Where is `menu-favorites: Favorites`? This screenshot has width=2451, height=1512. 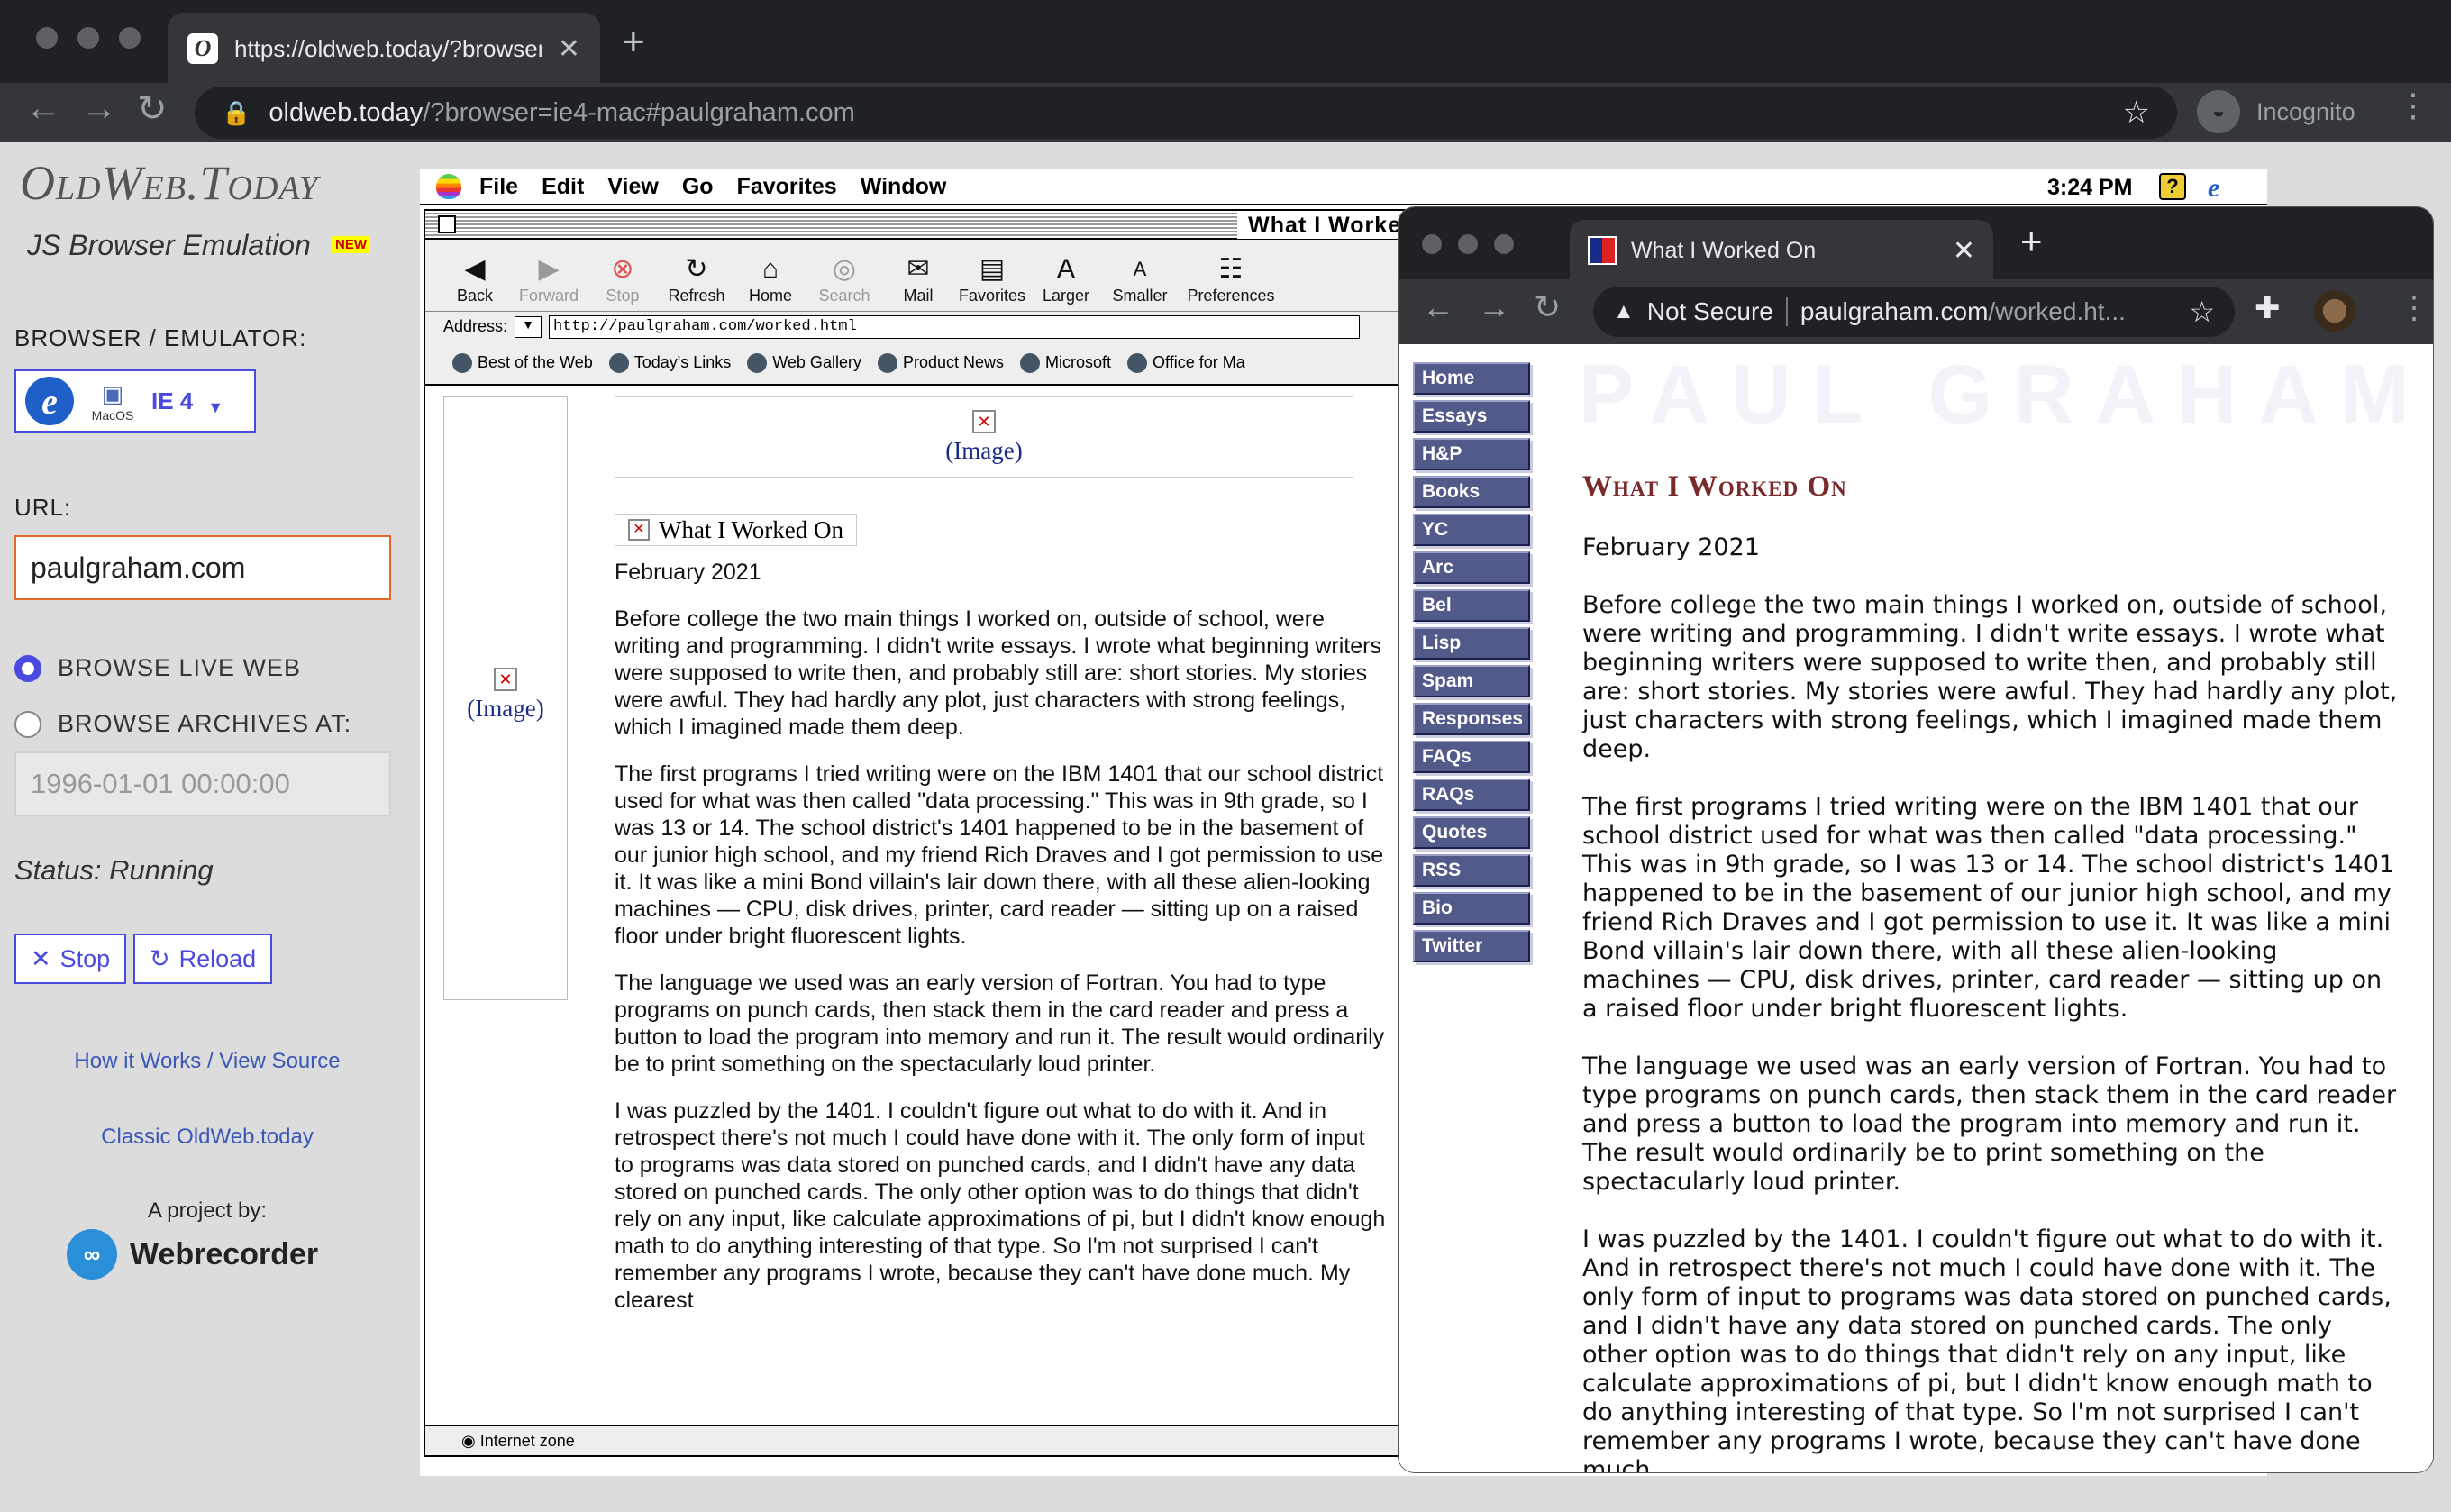 menu-favorites: Favorites is located at coordinates (787, 187).